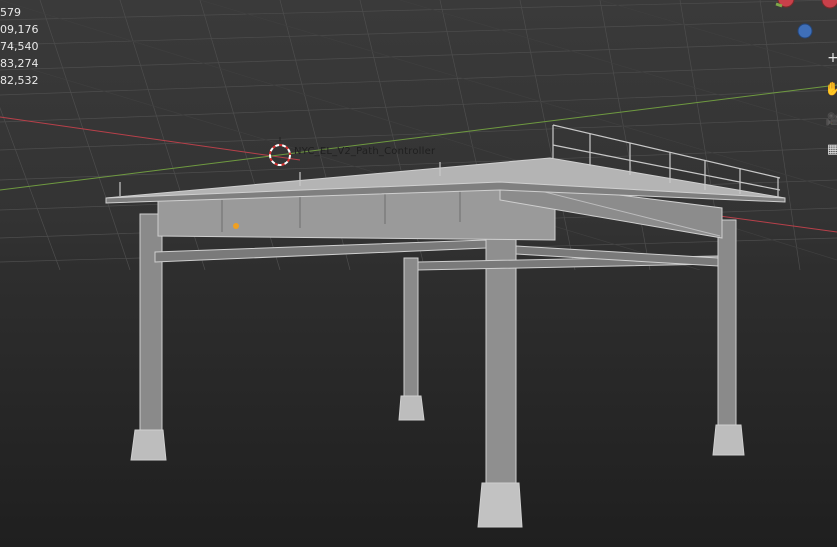  Describe the element at coordinates (803, 20) in the screenshot. I see `navigation-gizmo` at that location.